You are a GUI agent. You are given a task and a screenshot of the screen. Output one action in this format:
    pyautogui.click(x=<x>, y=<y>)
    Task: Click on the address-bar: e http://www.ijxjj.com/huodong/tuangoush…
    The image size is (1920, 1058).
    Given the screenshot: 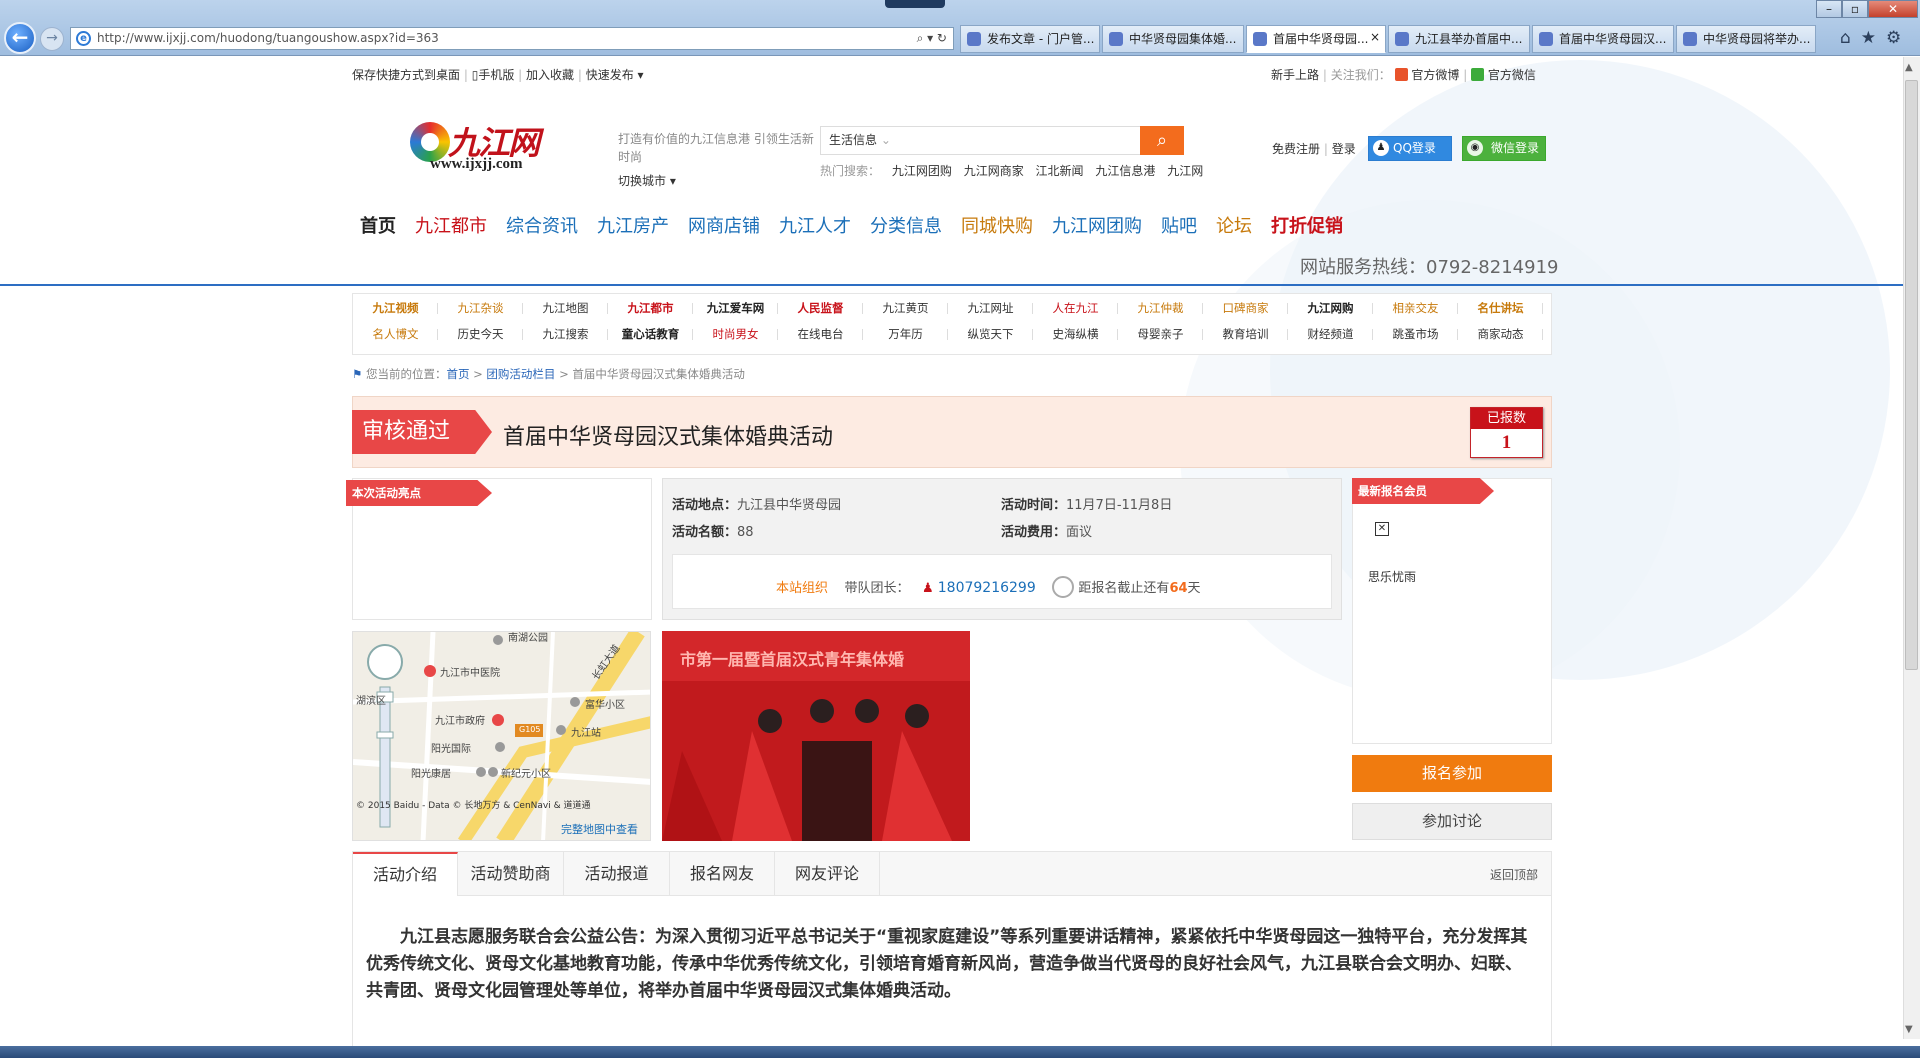 What is the action you would take?
    pyautogui.click(x=512, y=38)
    